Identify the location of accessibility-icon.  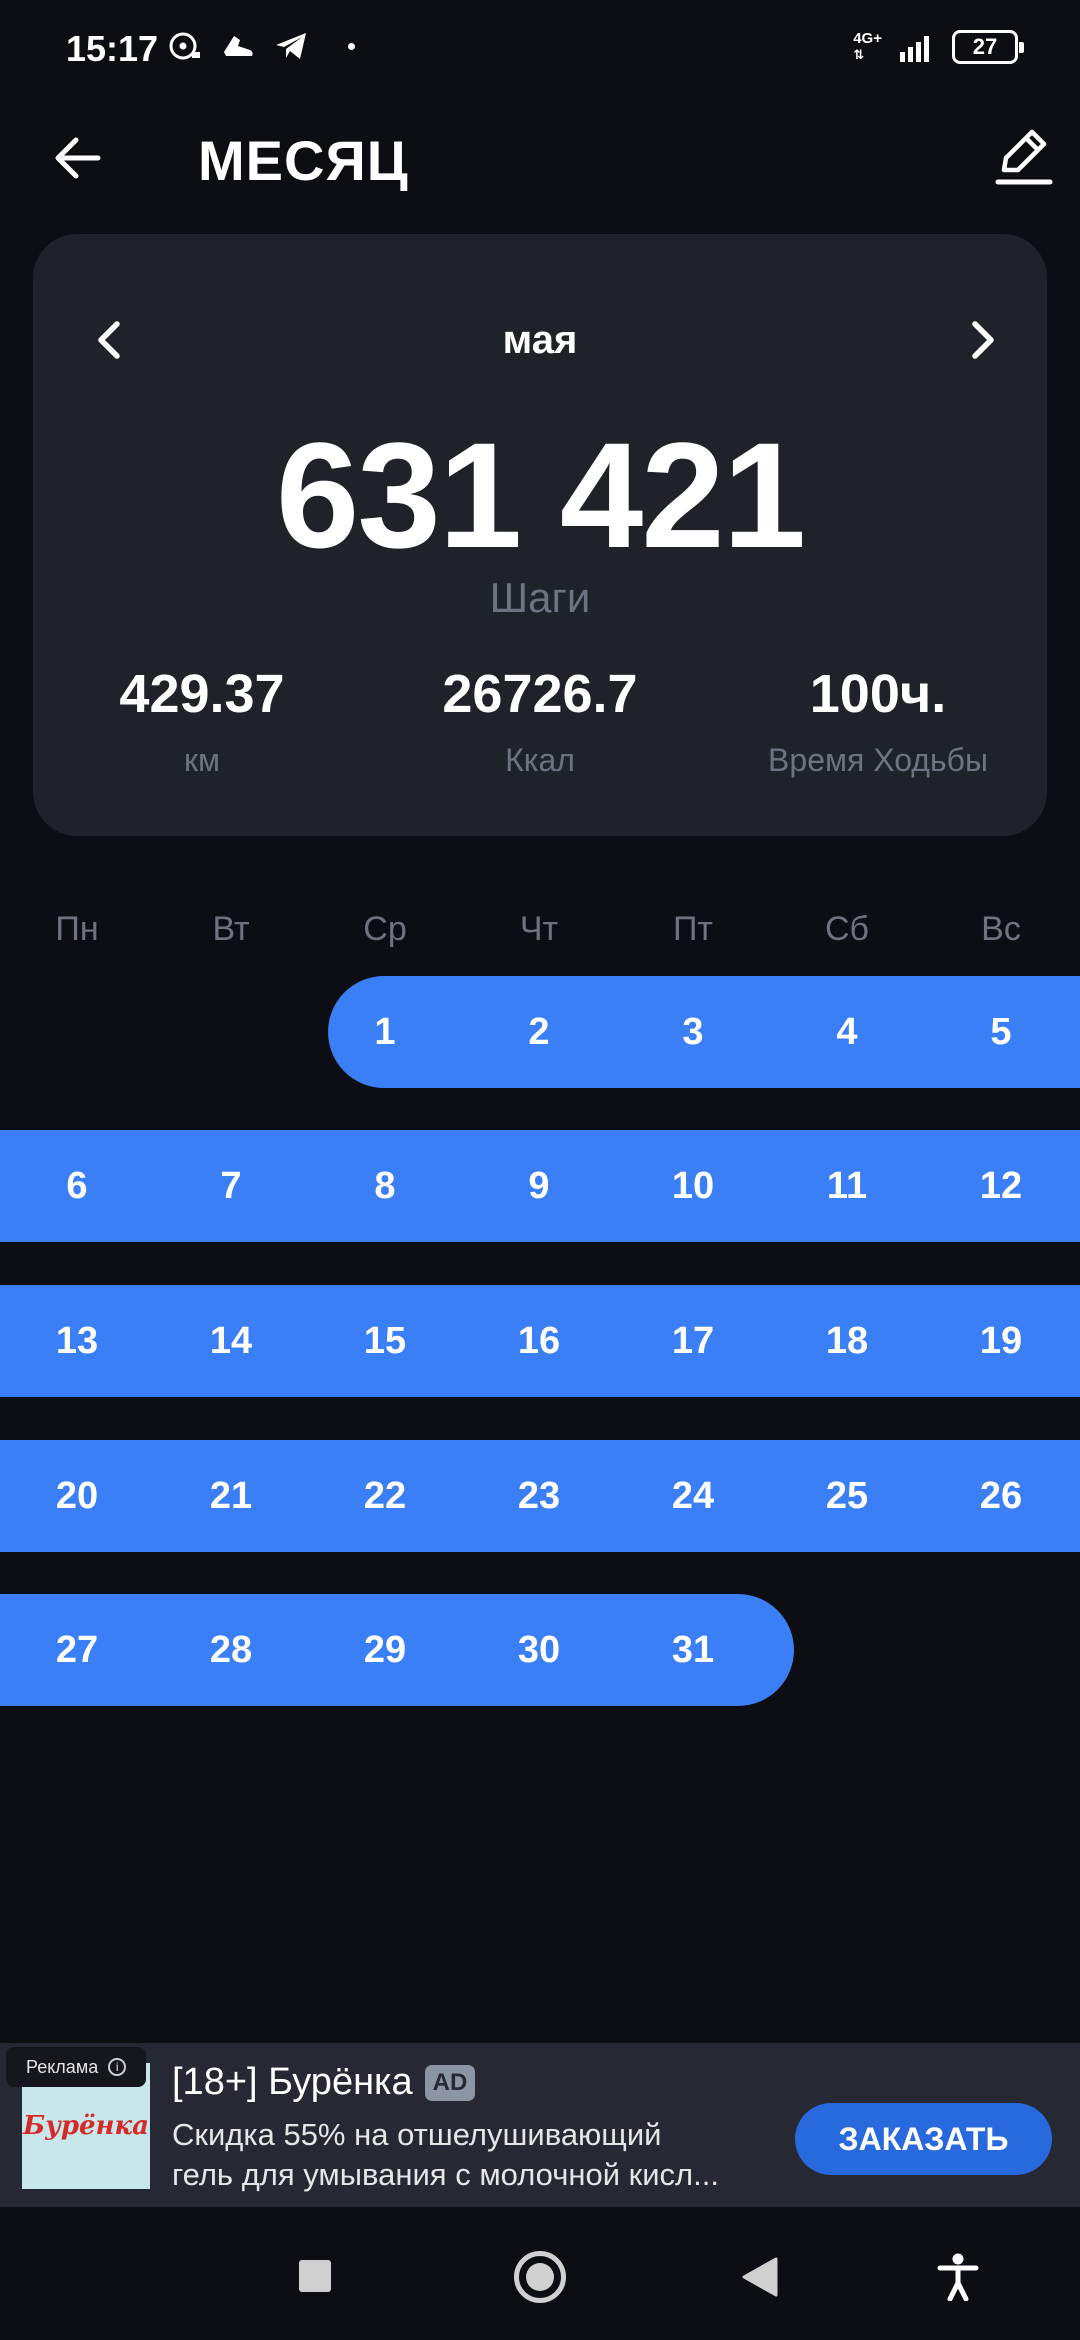
(958, 2277).